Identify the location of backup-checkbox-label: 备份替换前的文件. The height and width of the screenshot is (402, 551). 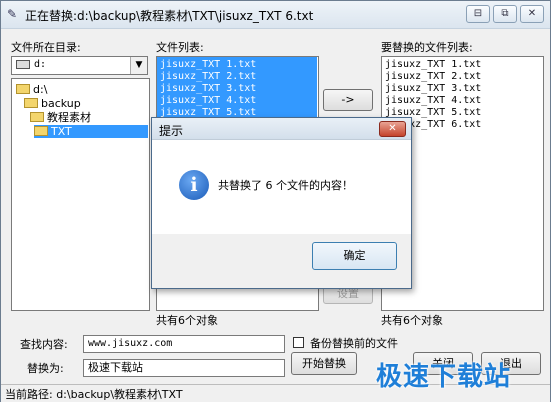
(354, 343).